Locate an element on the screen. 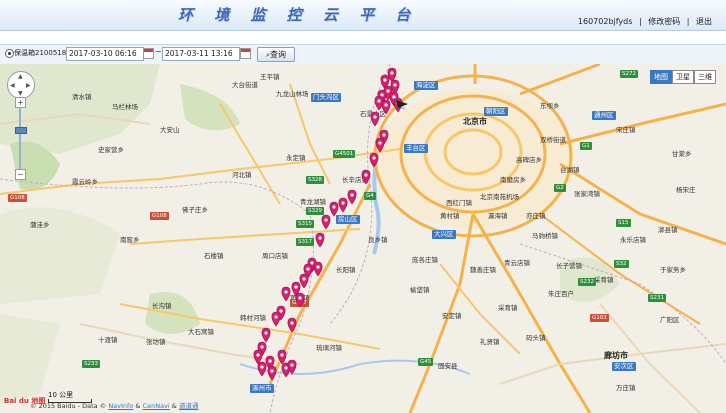  start-date-input: 2017-03-10 06:16 is located at coordinates (105, 54).